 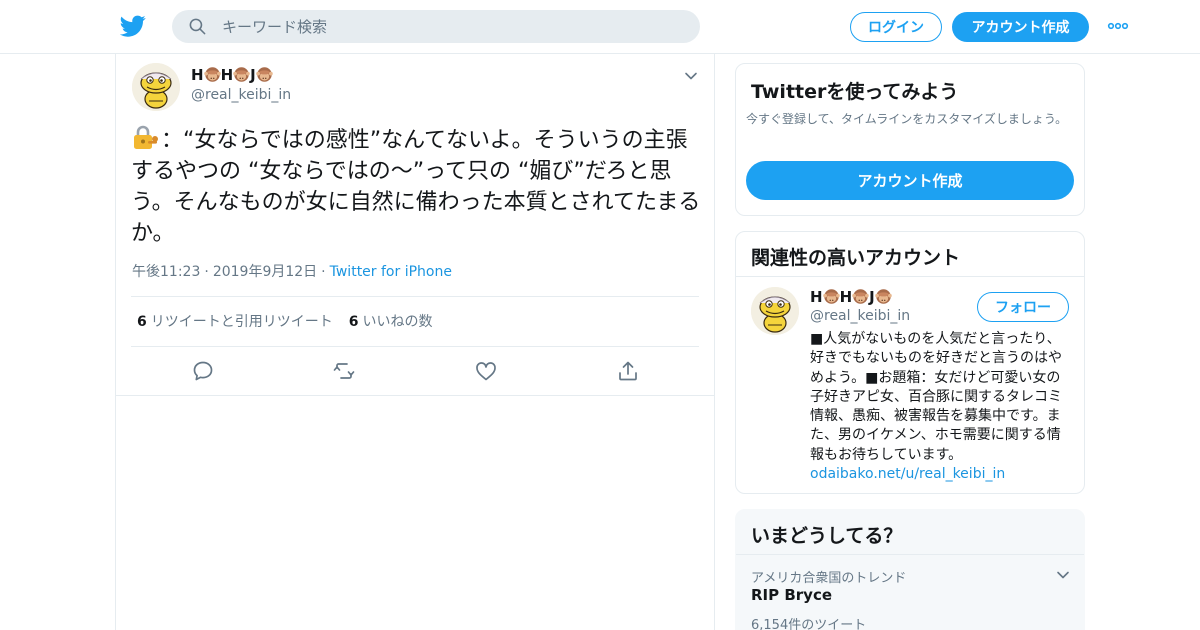 I want to click on tweet-stats: 6 リツイートと引用リツイート 6 いいねの数, so click(x=285, y=321).